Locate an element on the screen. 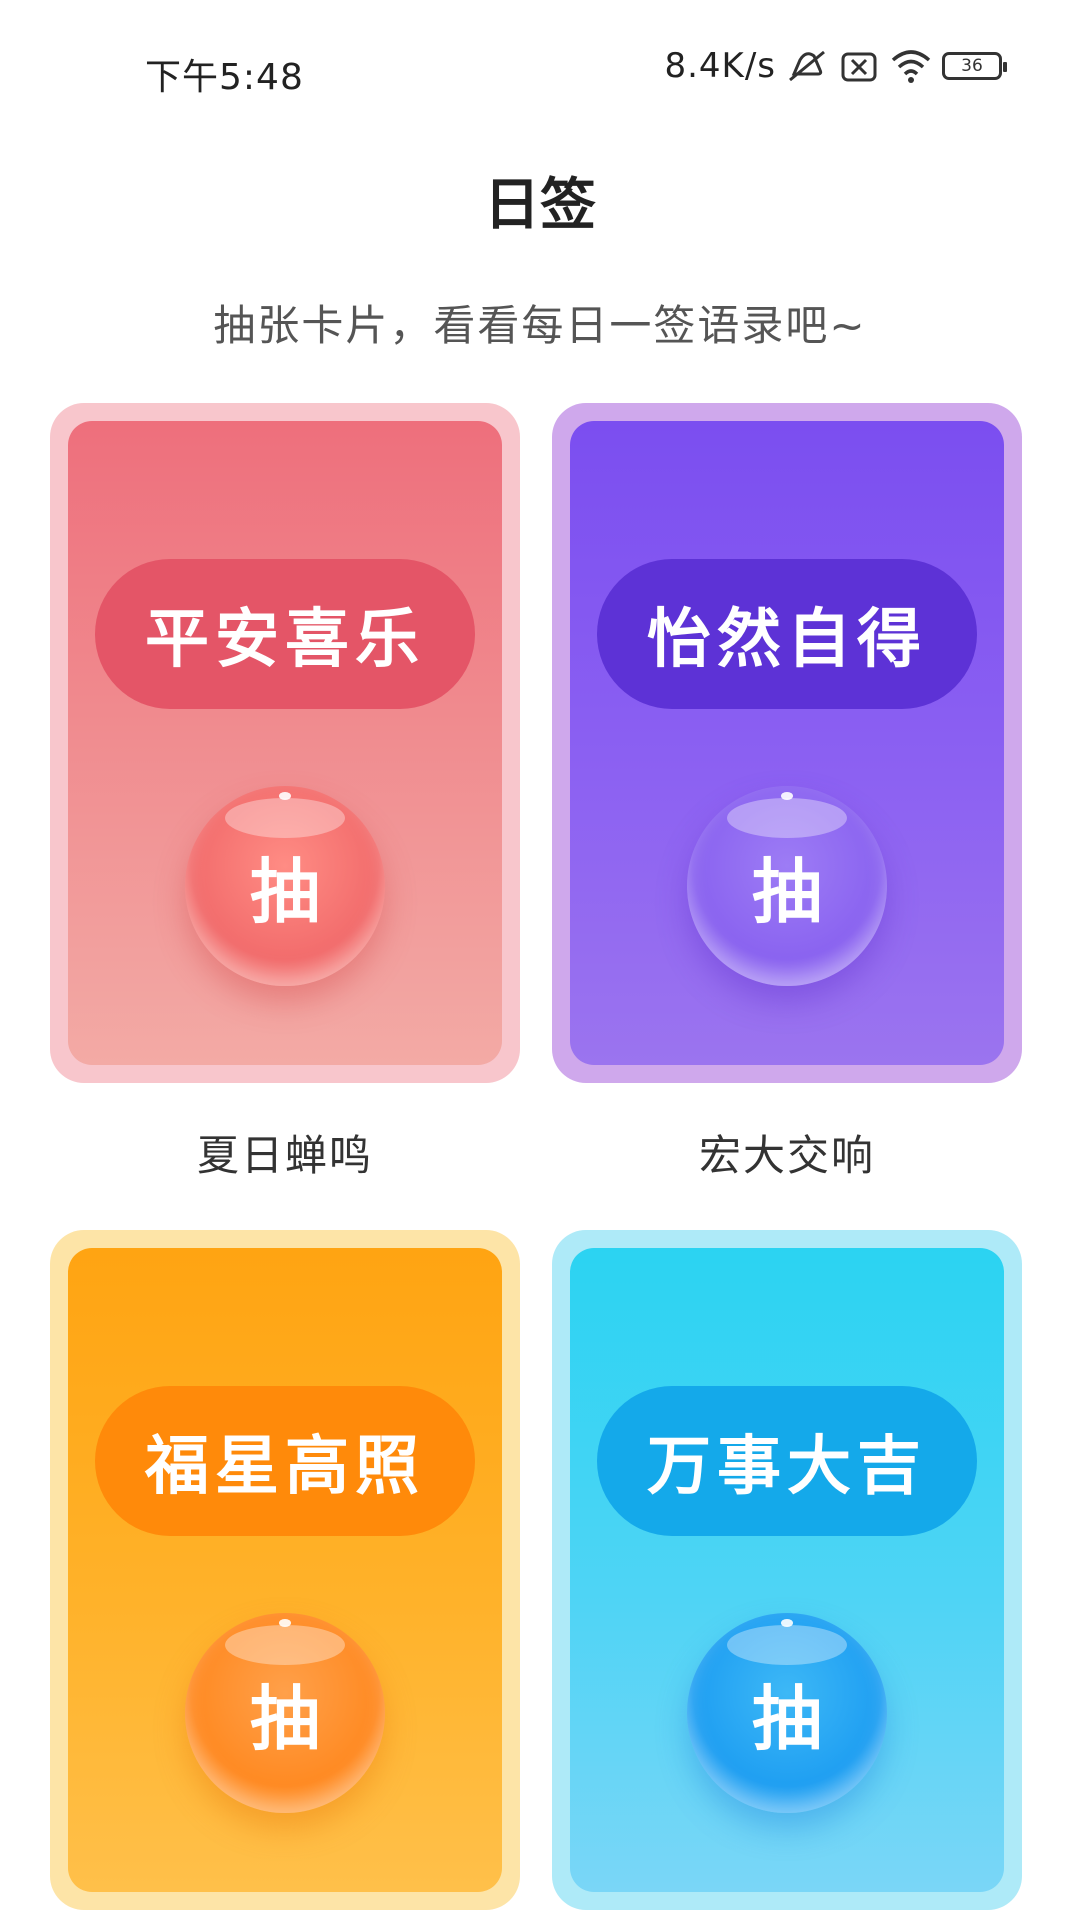  card-body: 平安喜乐 抽 is located at coordinates (285, 743).